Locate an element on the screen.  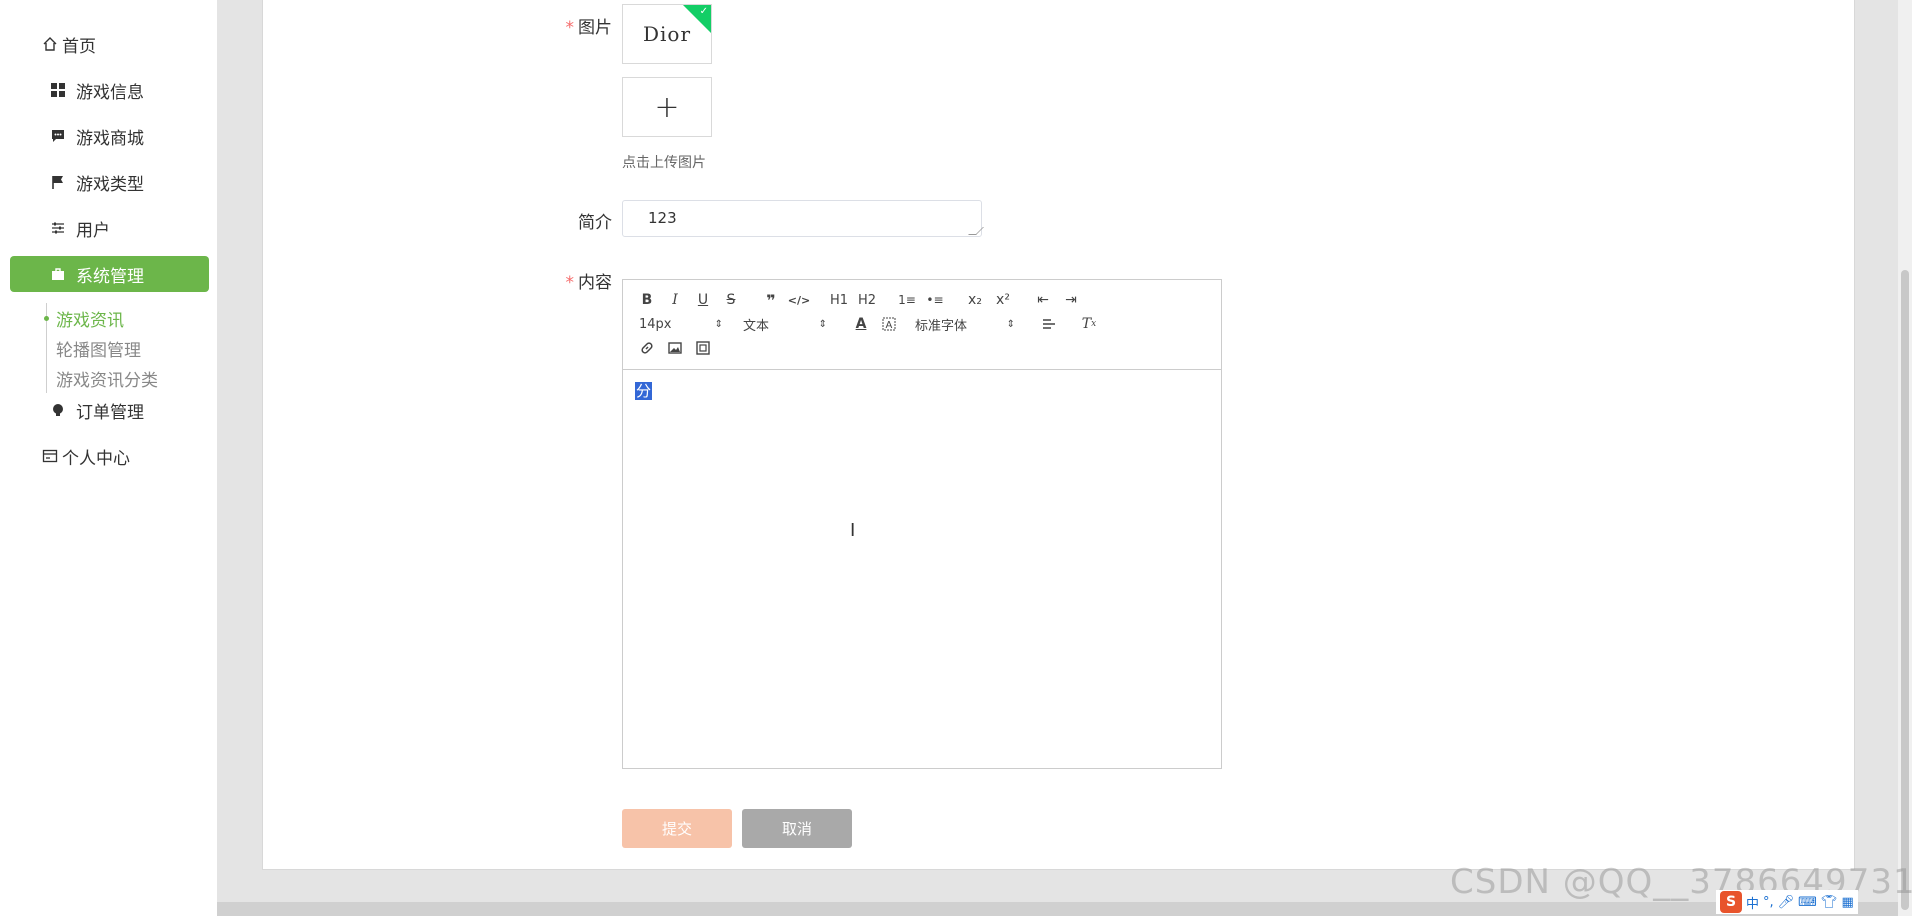
intro-value: 123 is located at coordinates (662, 218).